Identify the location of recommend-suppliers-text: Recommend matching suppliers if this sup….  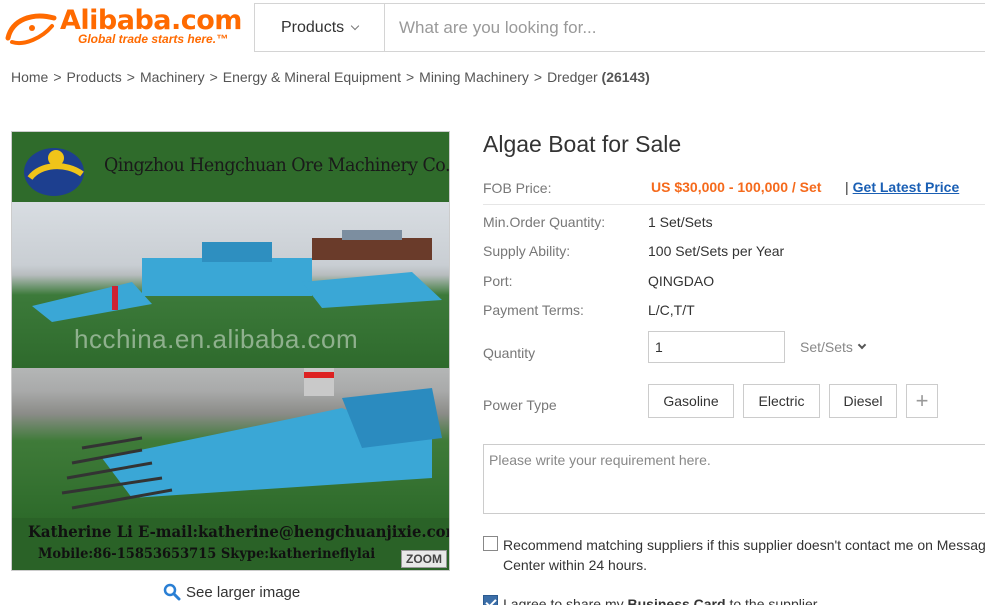
(744, 555).